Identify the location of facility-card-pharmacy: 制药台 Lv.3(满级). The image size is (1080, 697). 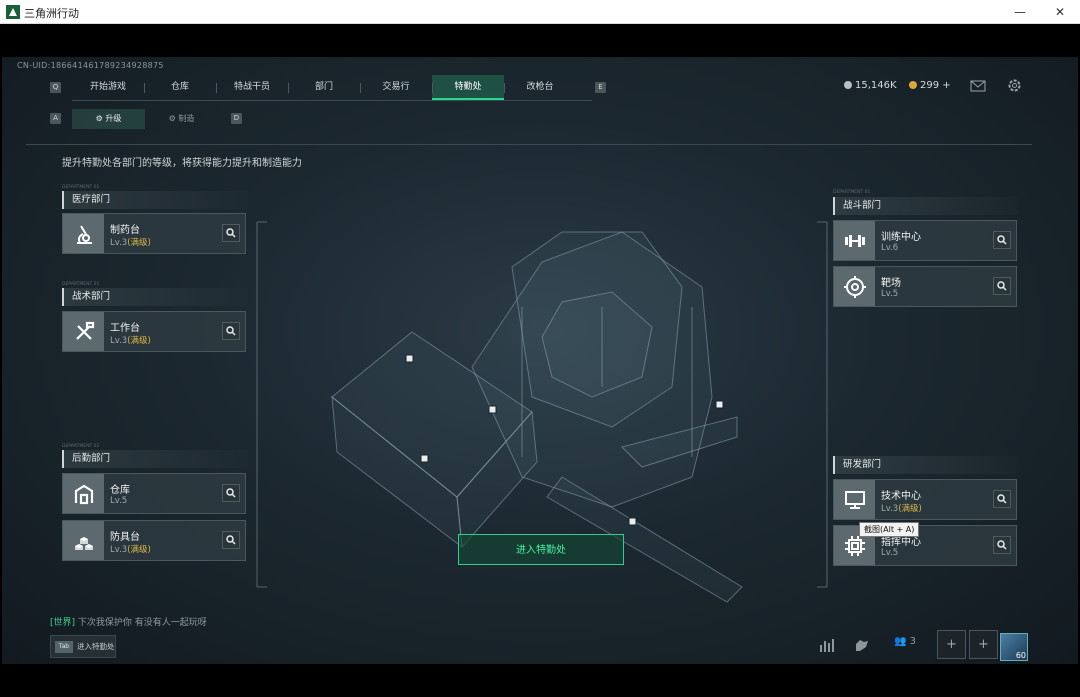
(154, 233).